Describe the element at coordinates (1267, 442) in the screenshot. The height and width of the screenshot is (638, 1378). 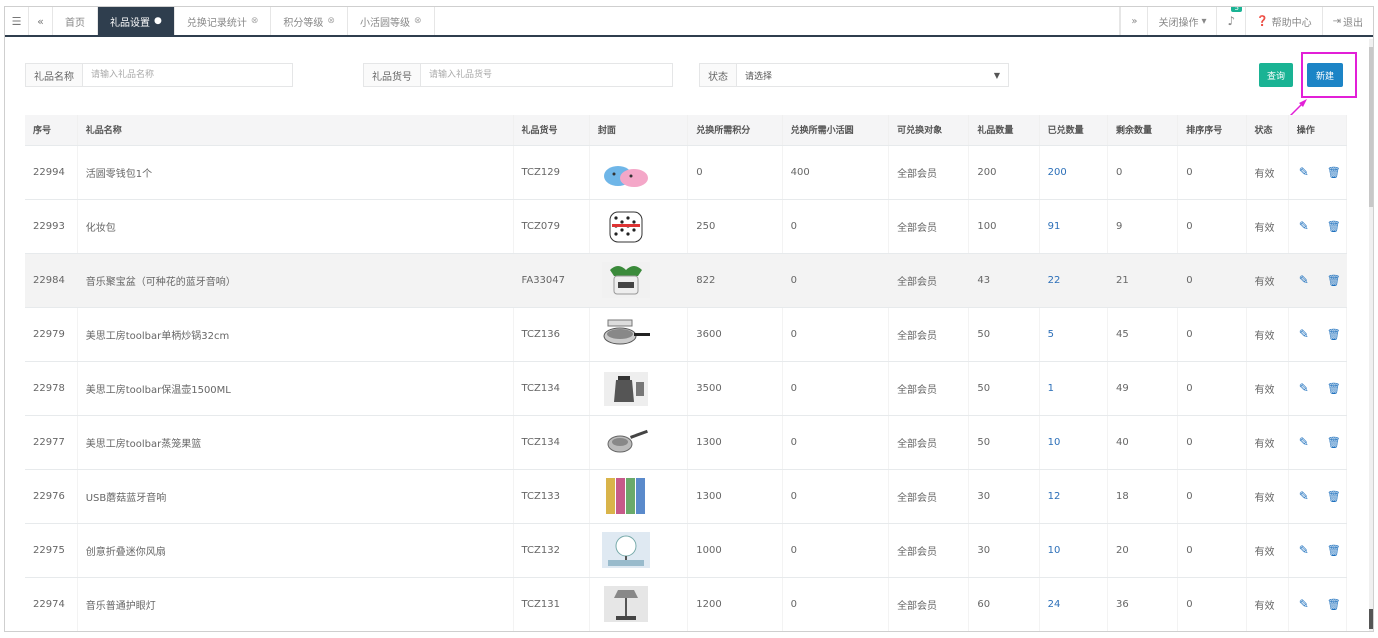
I see `cell-status: 有效` at that location.